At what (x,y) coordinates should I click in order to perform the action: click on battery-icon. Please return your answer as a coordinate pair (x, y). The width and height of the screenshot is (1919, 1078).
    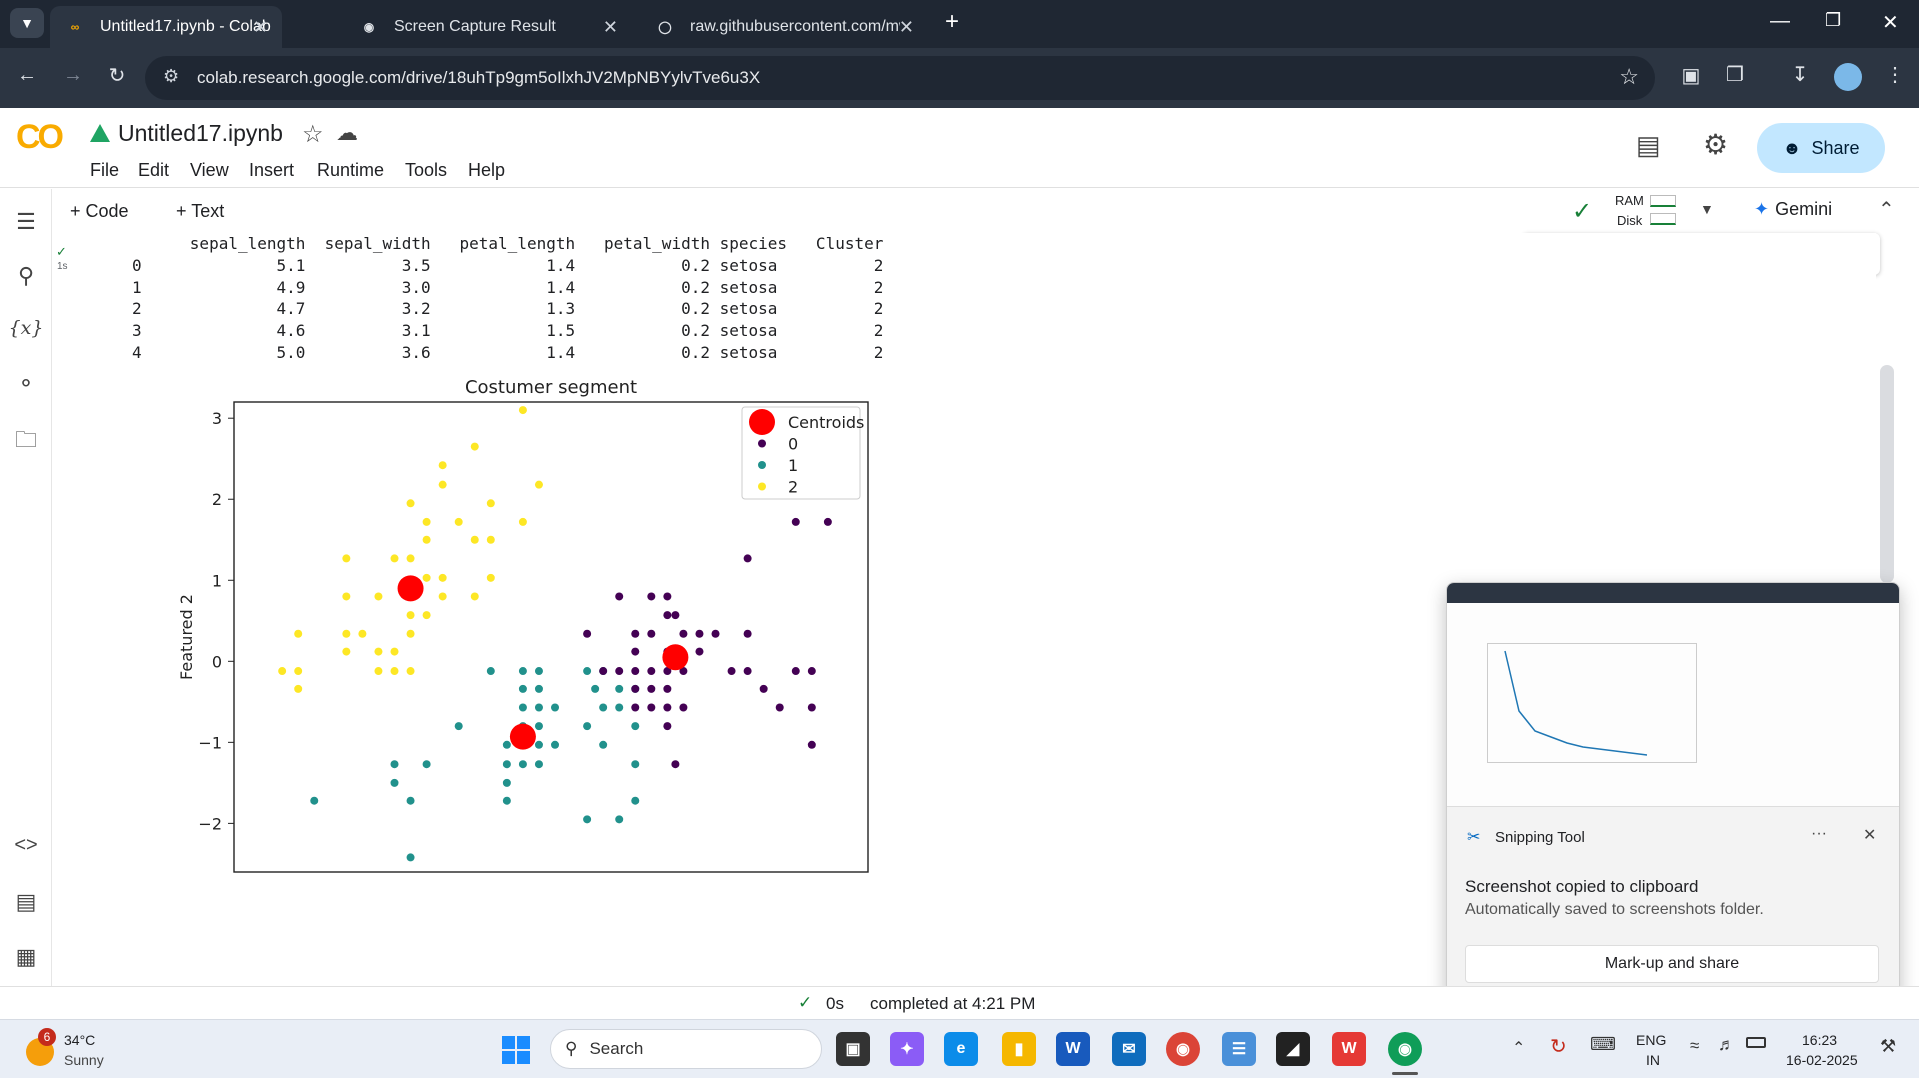
    Looking at the image, I should click on (1756, 1042).